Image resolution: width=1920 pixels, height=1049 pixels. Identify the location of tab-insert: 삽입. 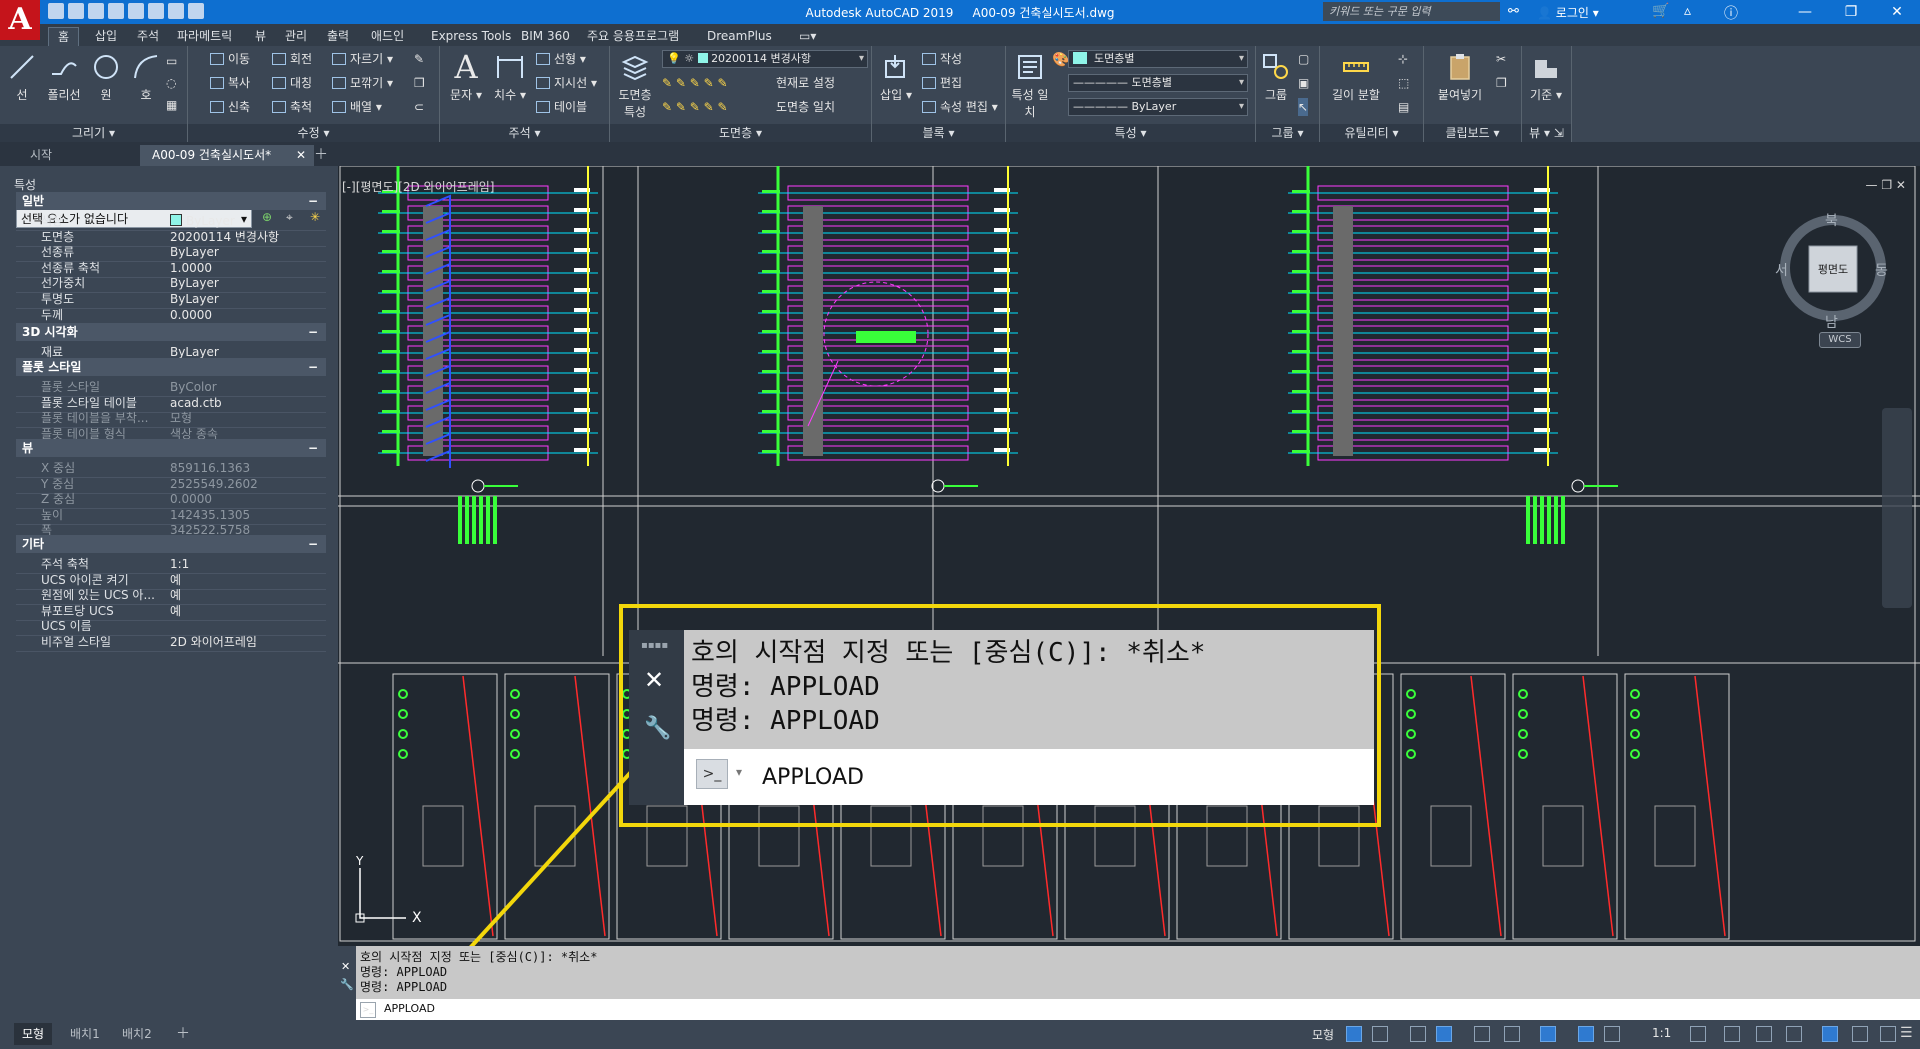
(106, 36).